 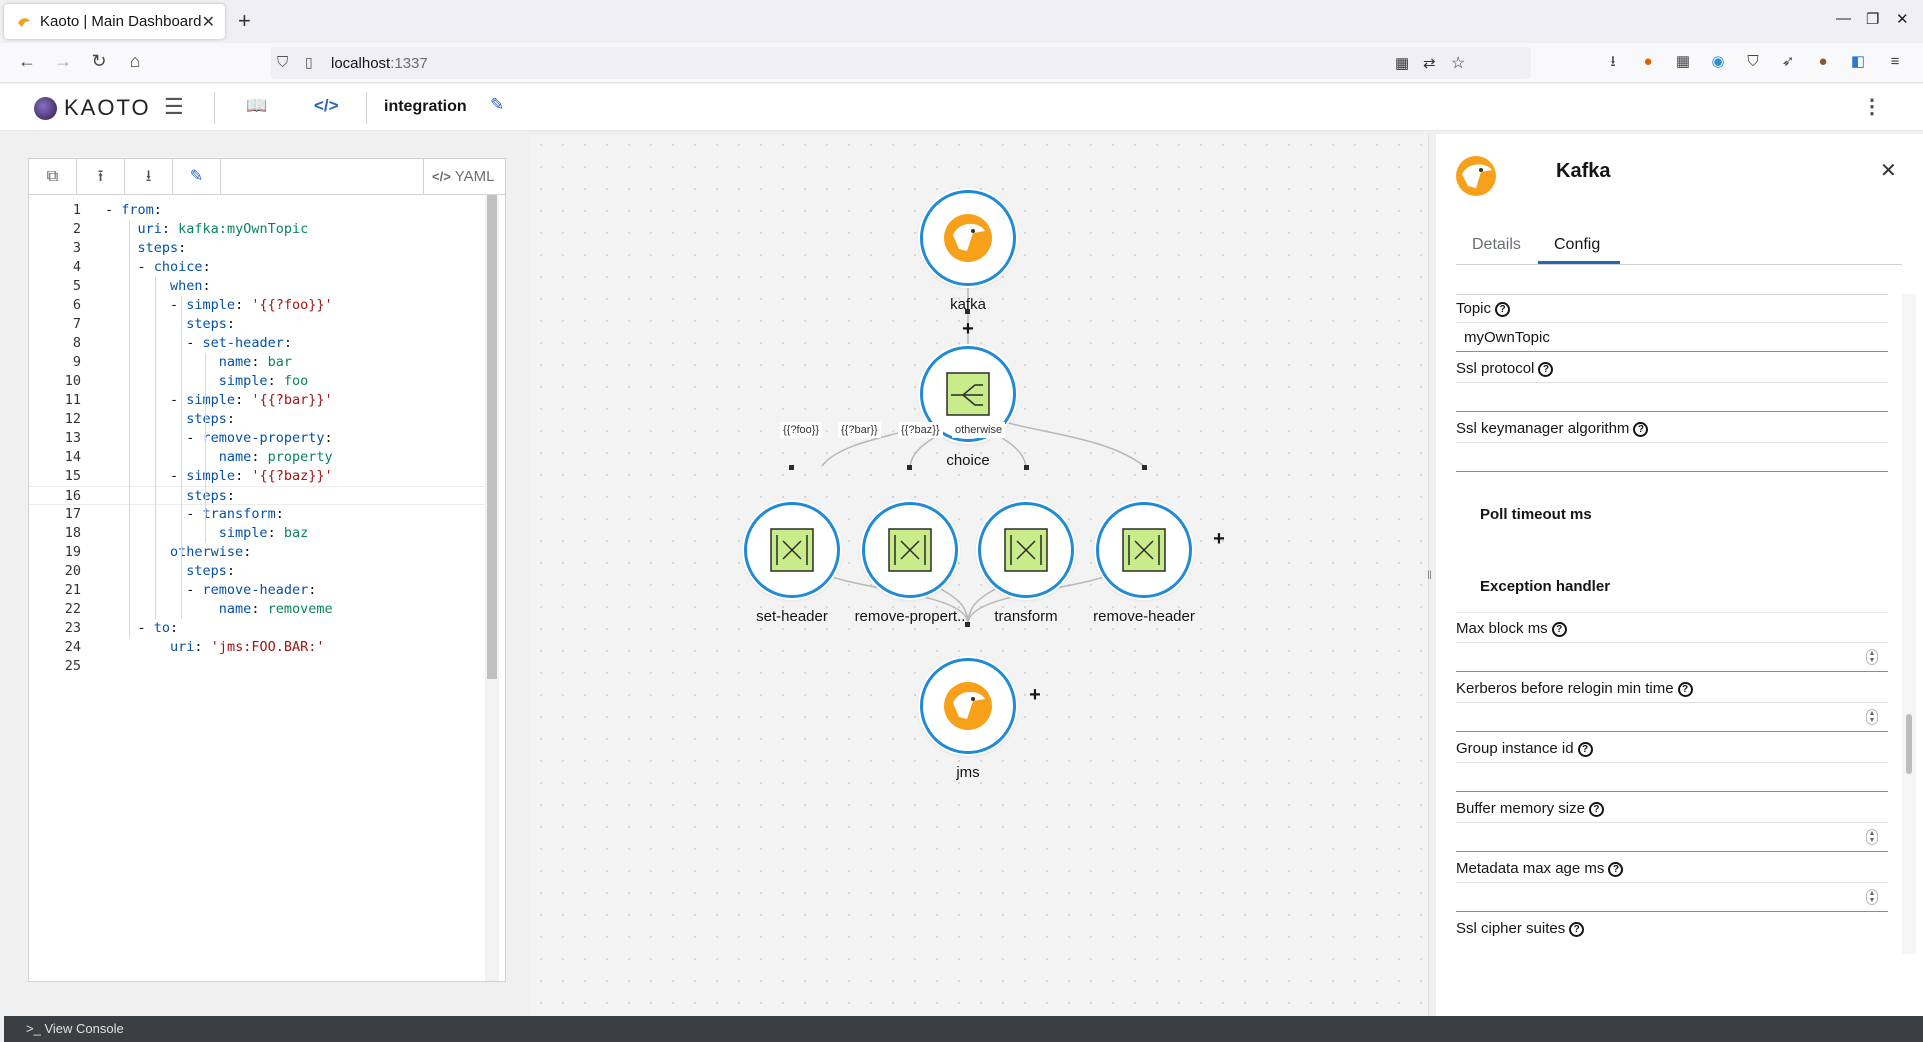 I want to click on details-scrollbar-thumb, so click(x=1909, y=744).